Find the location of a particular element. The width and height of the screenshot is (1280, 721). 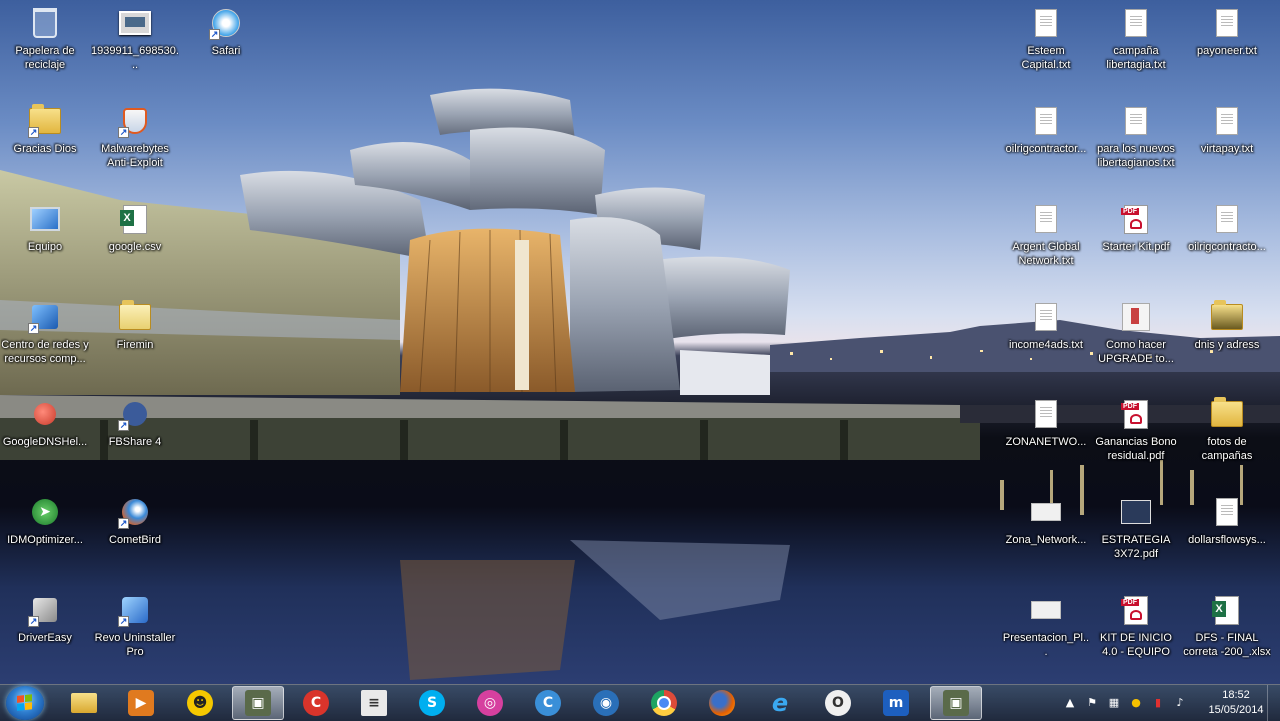

taskbar-opera: O is located at coordinates (838, 703).